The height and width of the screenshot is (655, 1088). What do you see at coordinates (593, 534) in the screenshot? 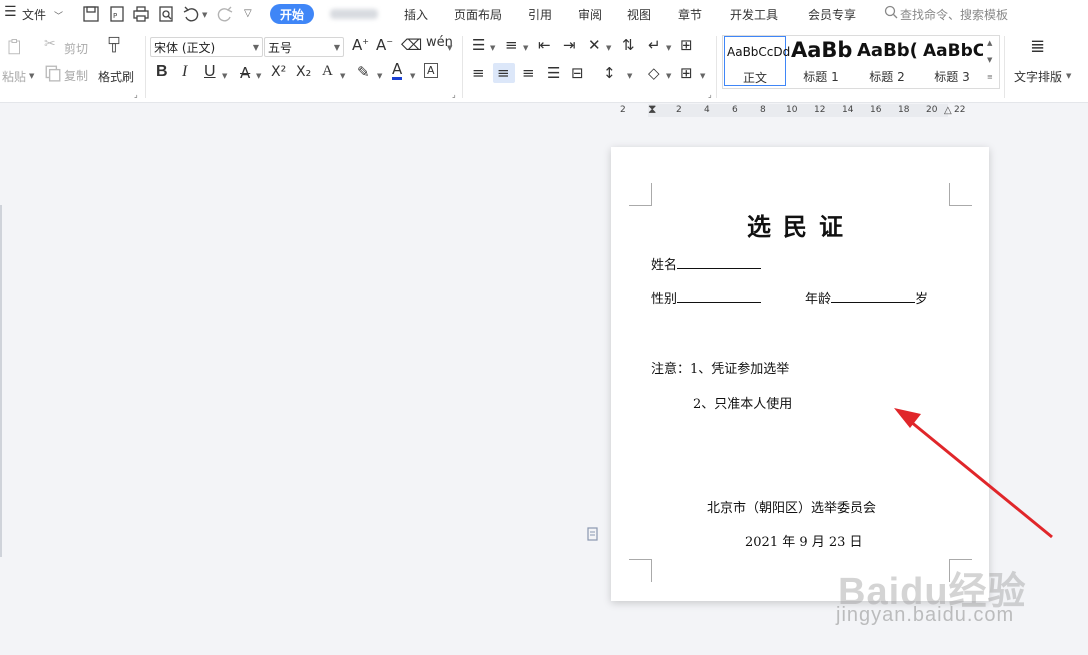
I see `paste-options-icon` at bounding box center [593, 534].